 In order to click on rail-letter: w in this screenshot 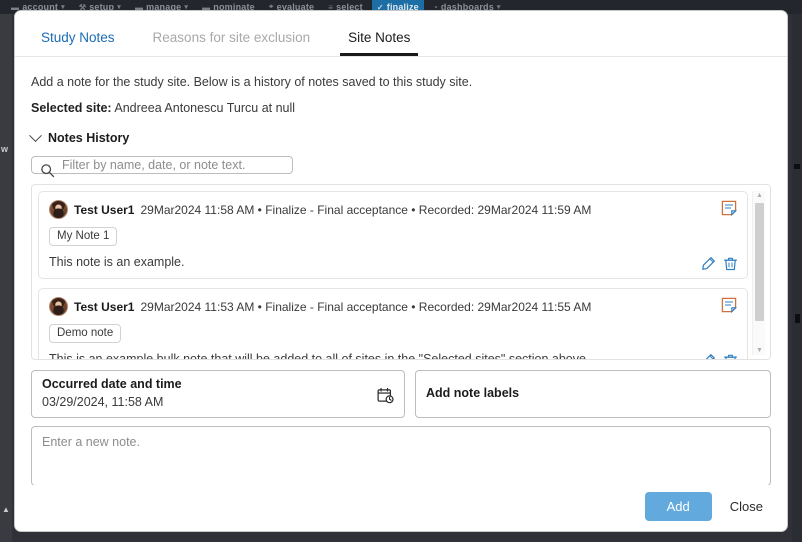, I will do `click(5, 149)`.